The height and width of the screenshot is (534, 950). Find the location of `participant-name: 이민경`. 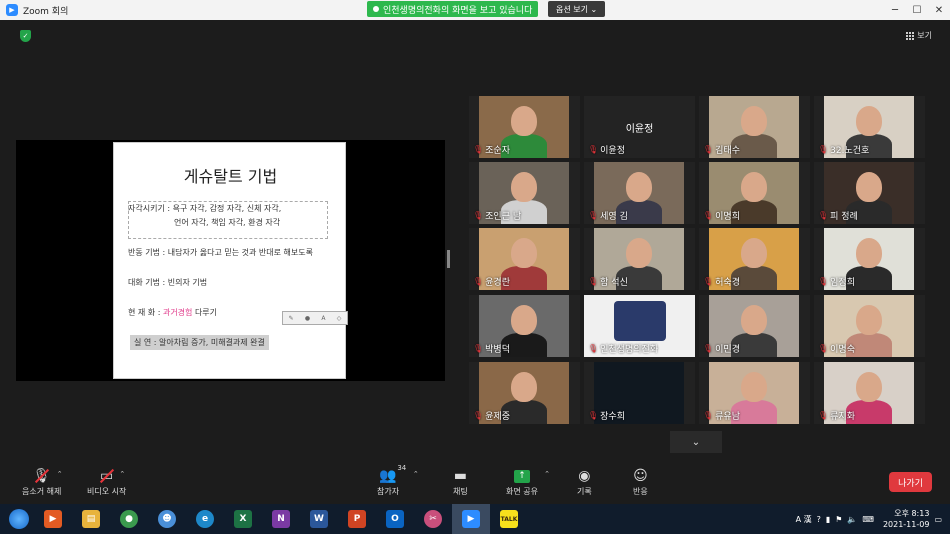

participant-name: 이민경 is located at coordinates (727, 350).